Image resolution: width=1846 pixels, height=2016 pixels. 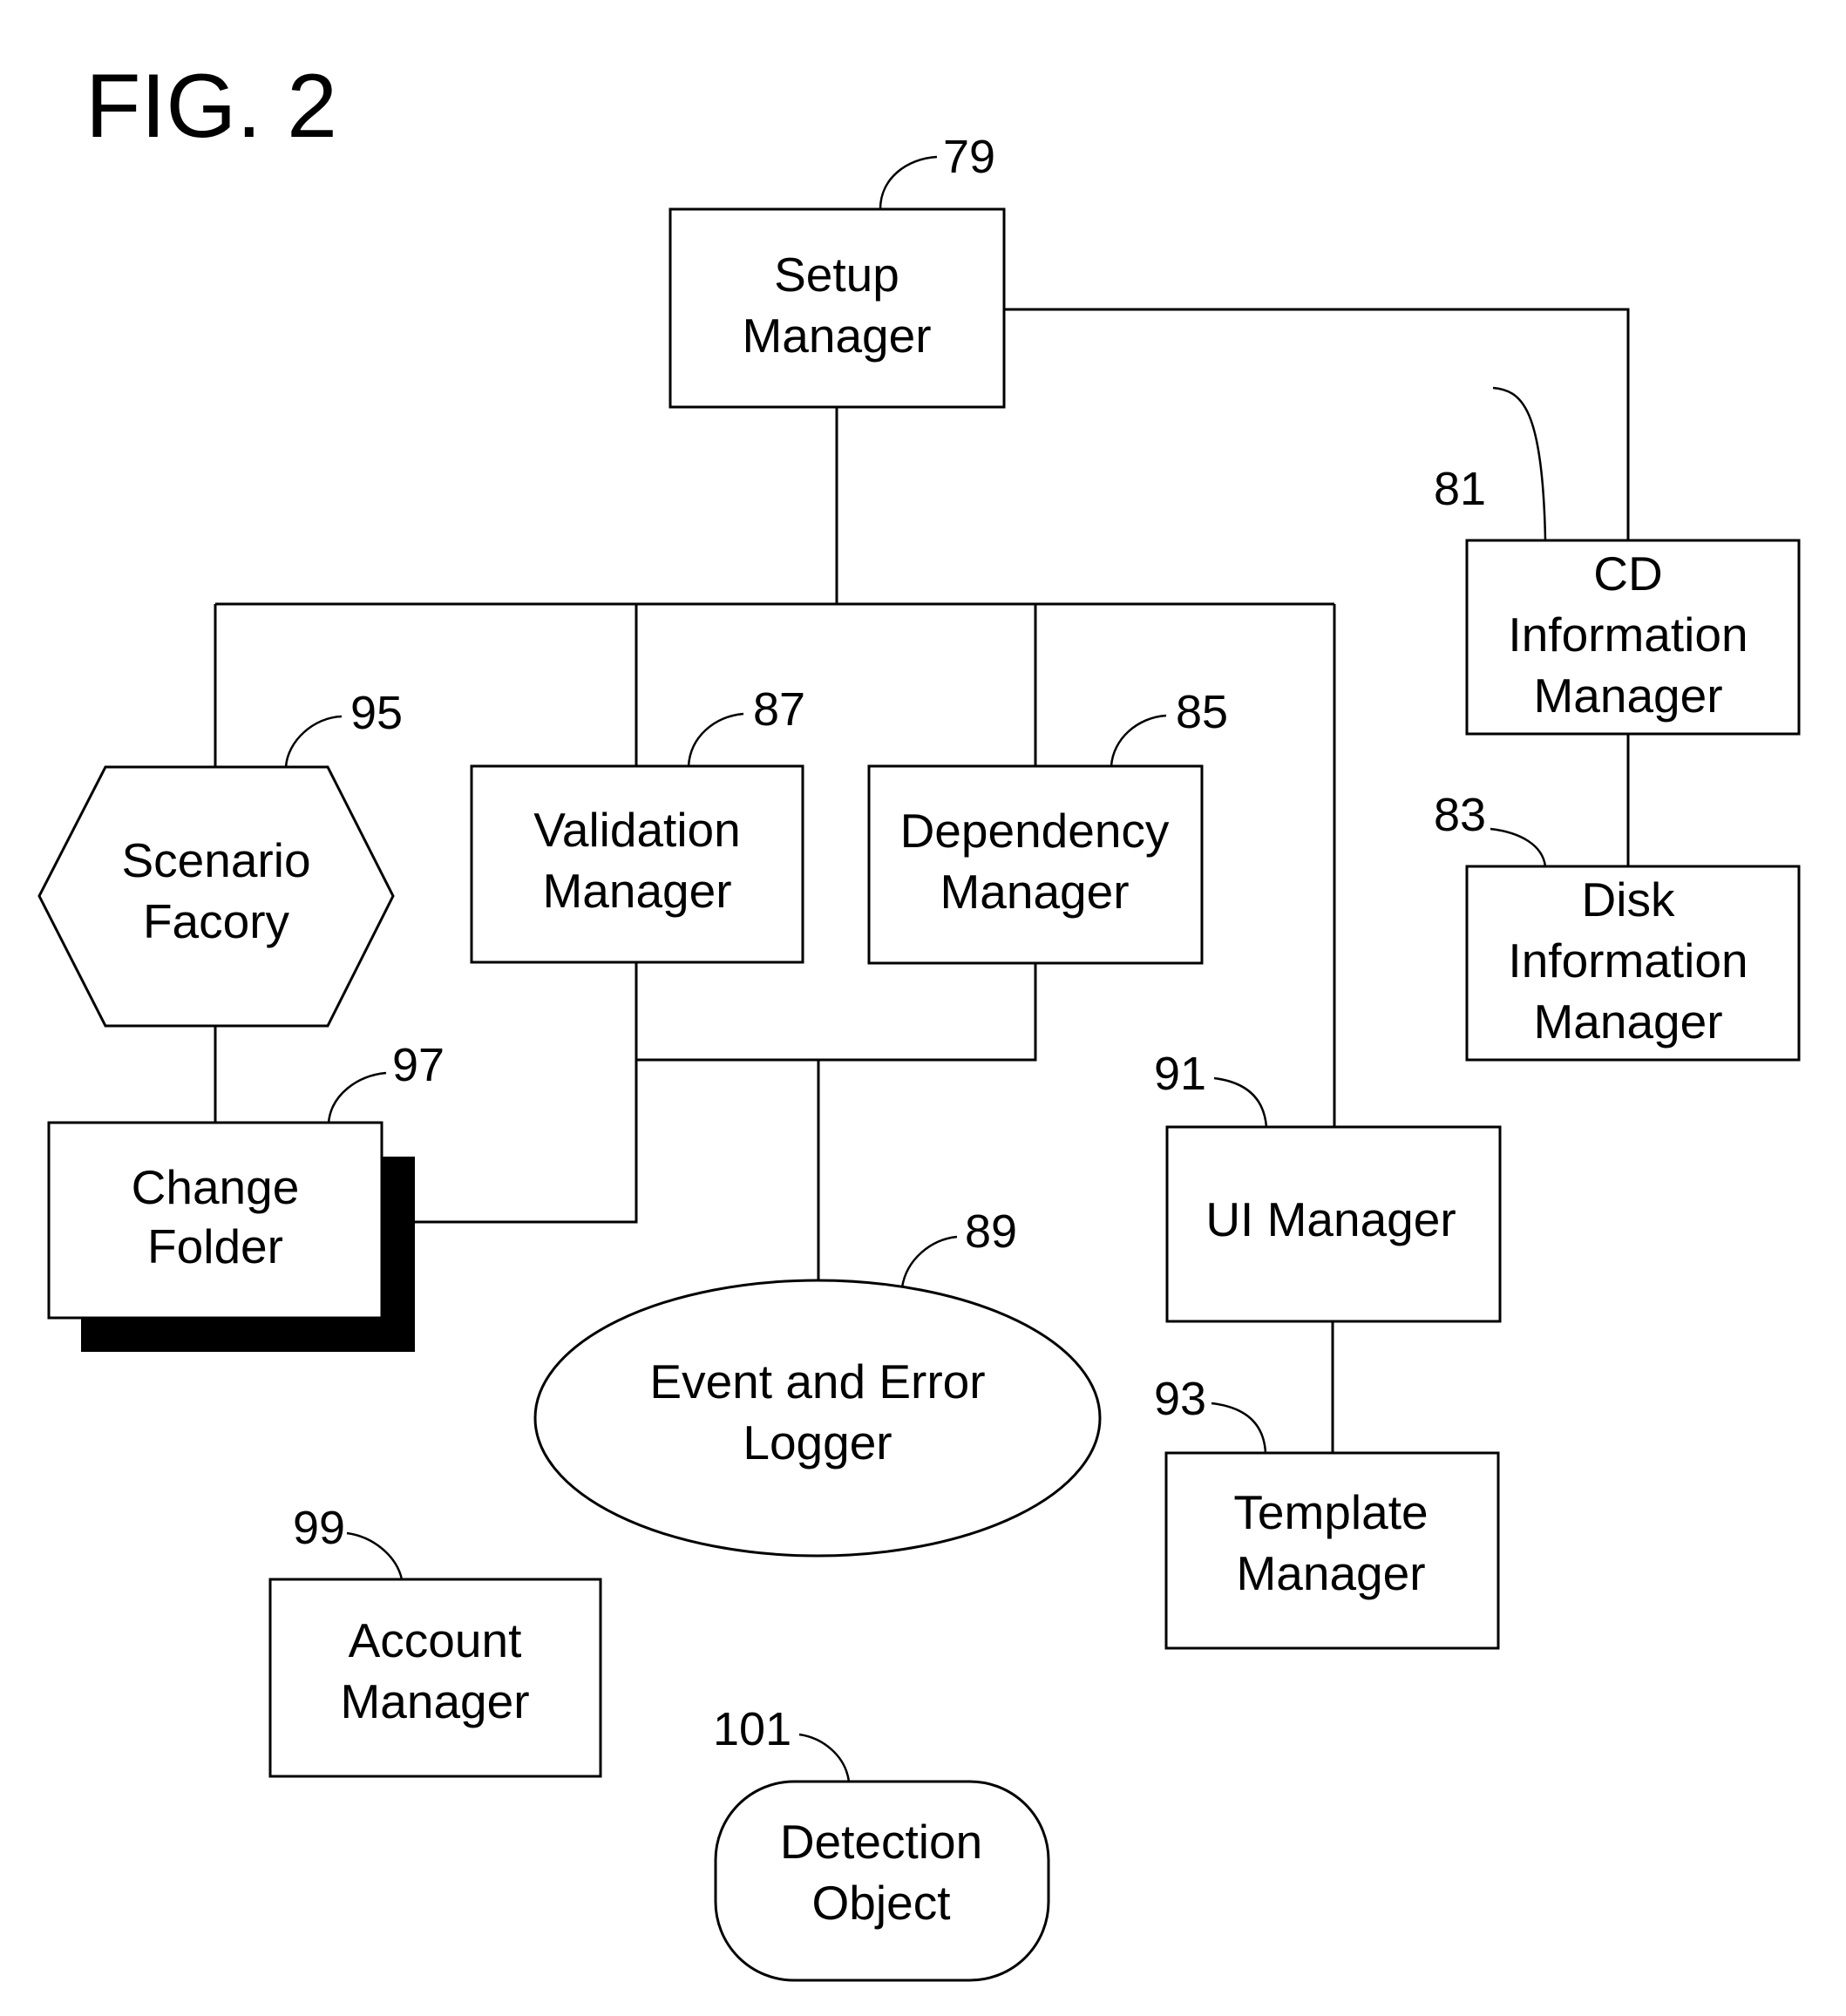 I want to click on cd-information-manager-ref-leader, so click(x=1519, y=463).